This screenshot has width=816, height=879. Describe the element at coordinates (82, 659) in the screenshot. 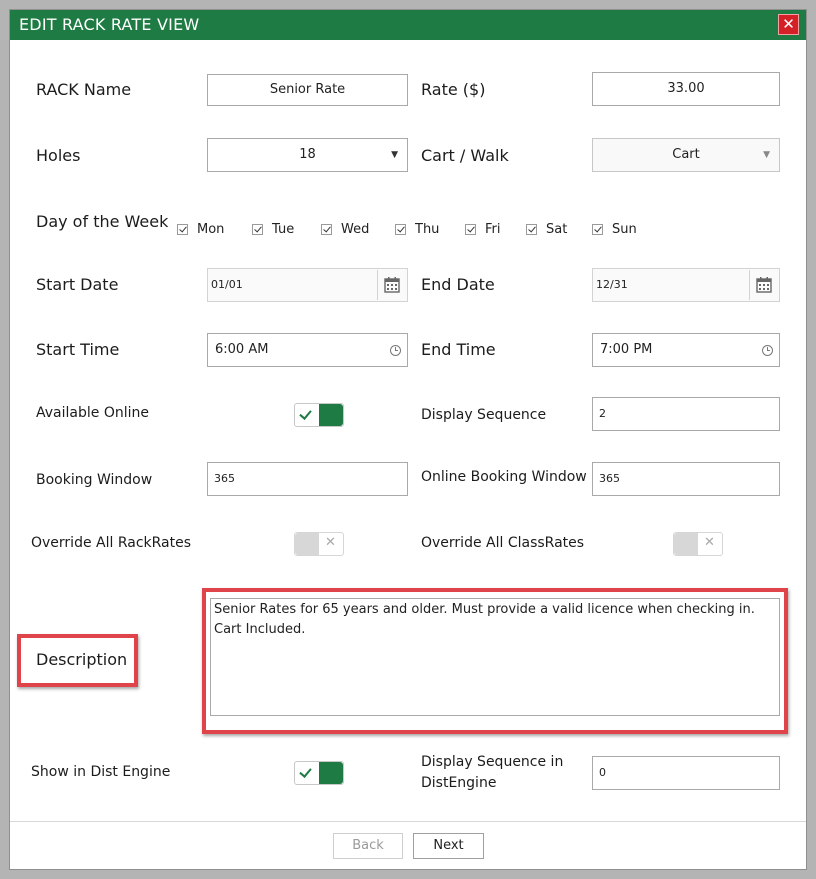

I see `description-label: Description` at that location.